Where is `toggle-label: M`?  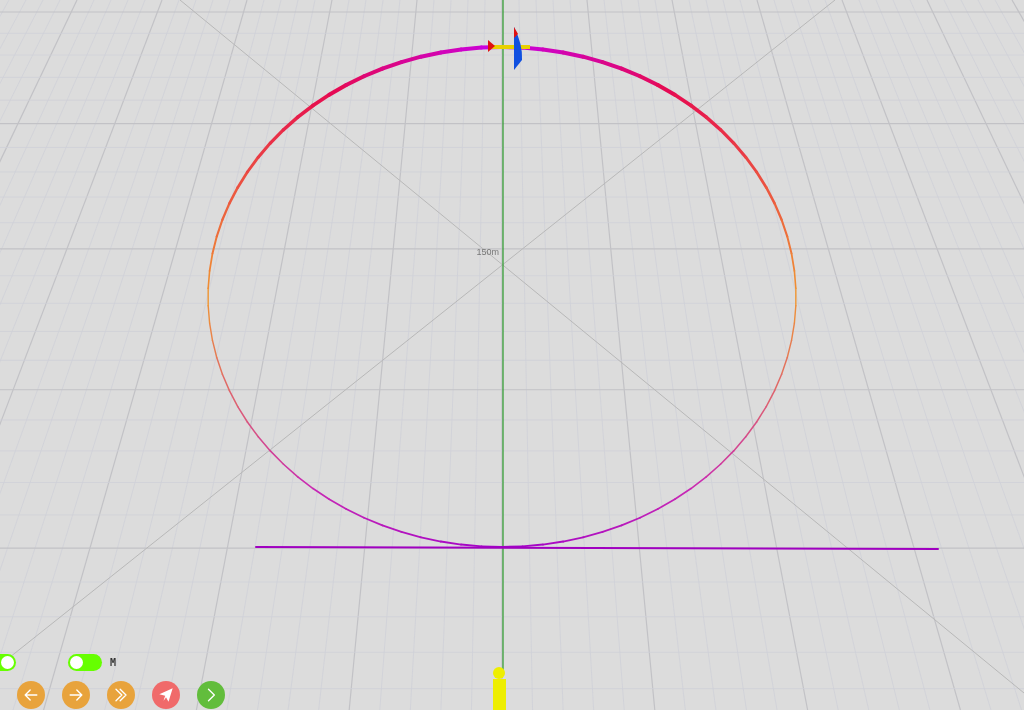
toggle-label: M is located at coordinates (113, 662).